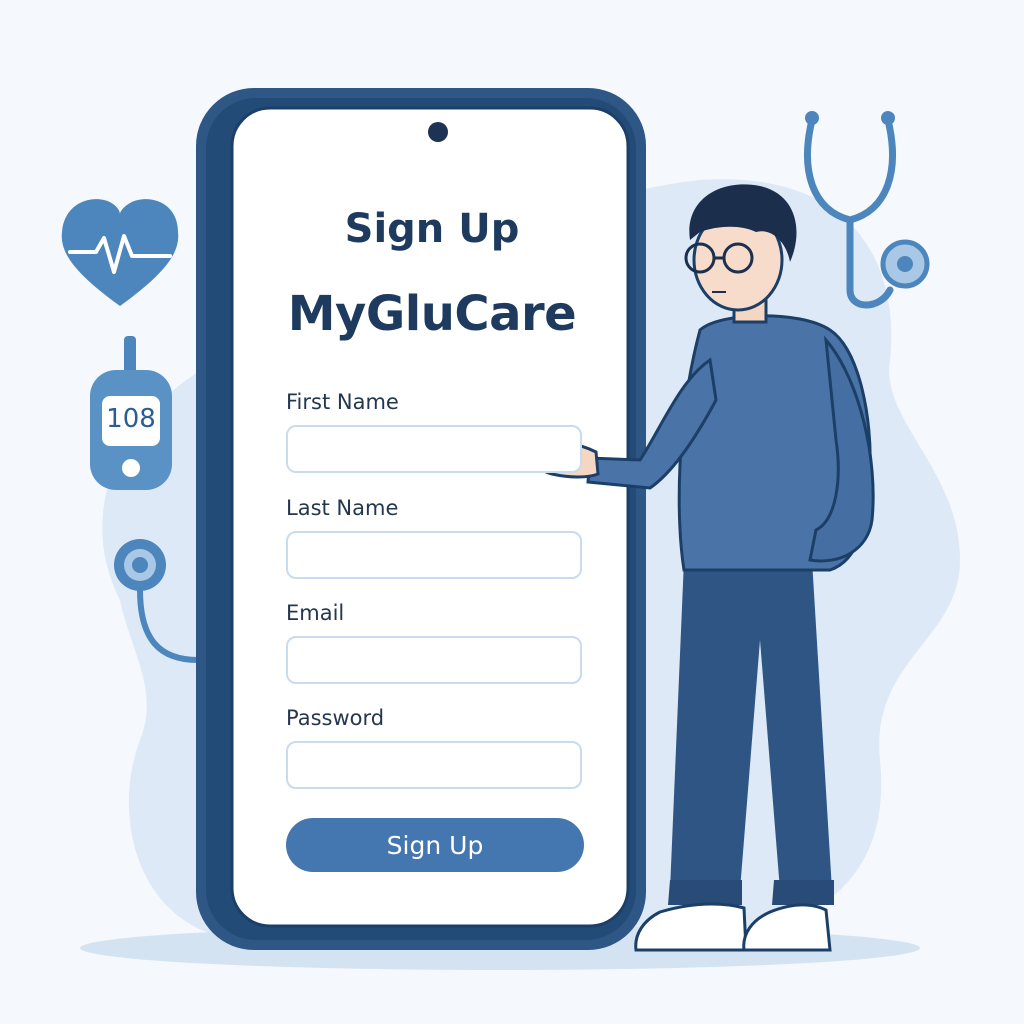 The height and width of the screenshot is (1024, 1024). I want to click on first-name-field, so click(434, 449).